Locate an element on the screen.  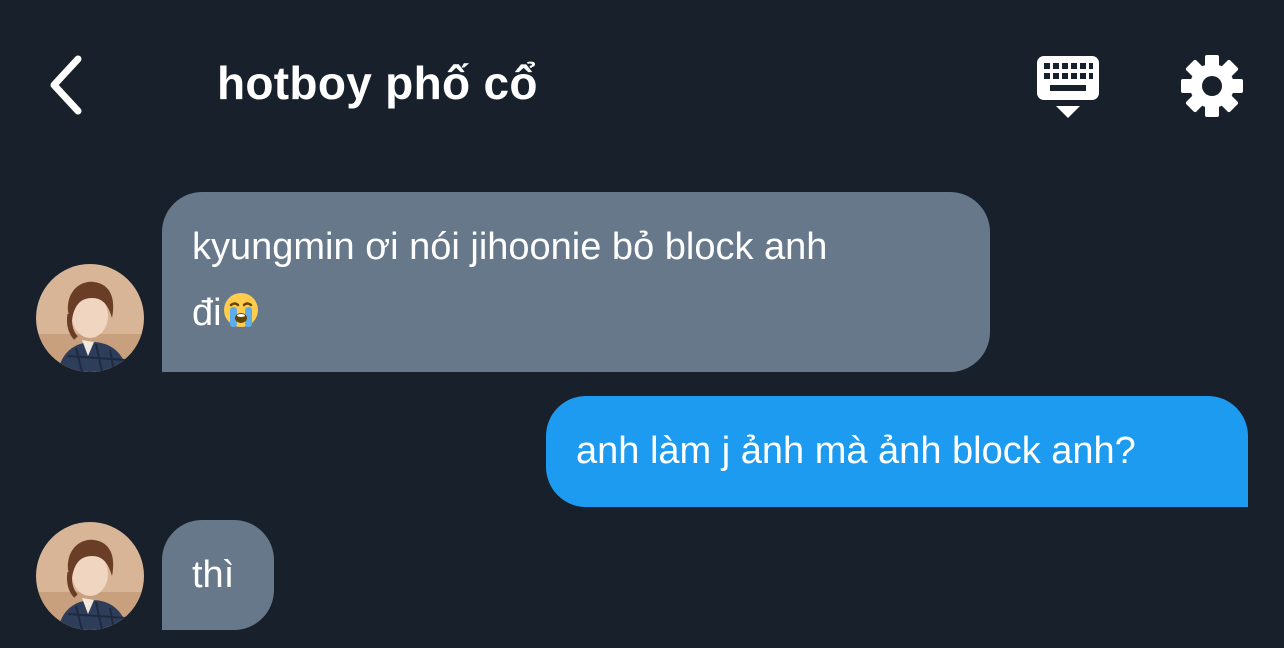
message-text: đi is located at coordinates (207, 313).